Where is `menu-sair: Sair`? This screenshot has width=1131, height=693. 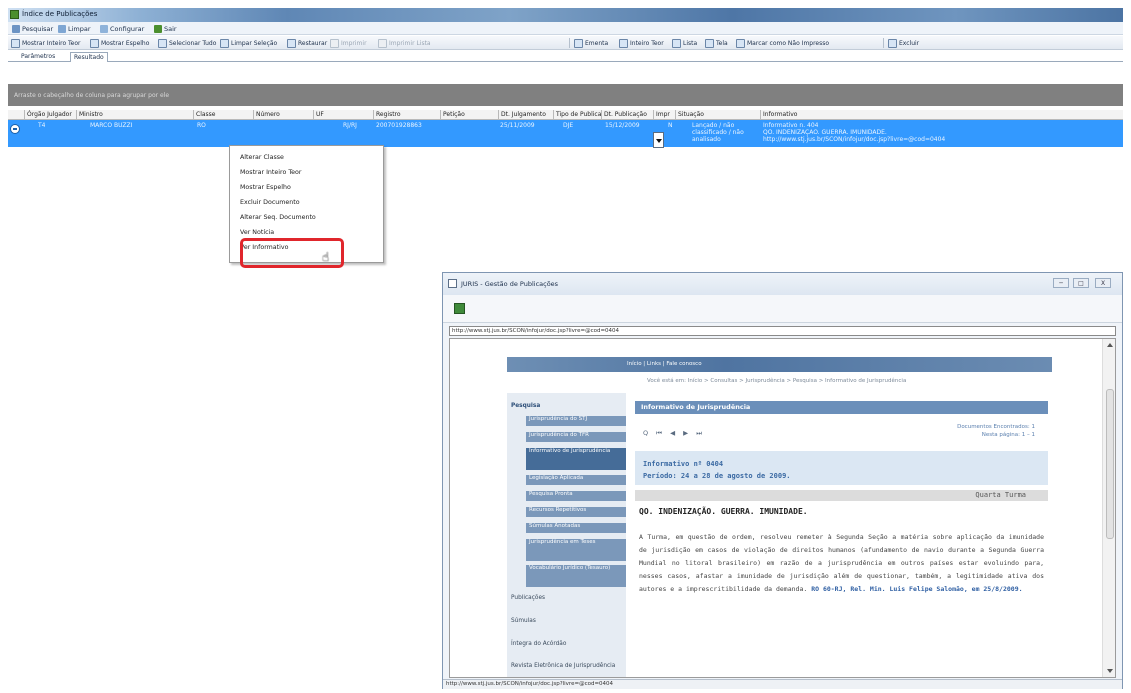 menu-sair: Sair is located at coordinates (165, 28).